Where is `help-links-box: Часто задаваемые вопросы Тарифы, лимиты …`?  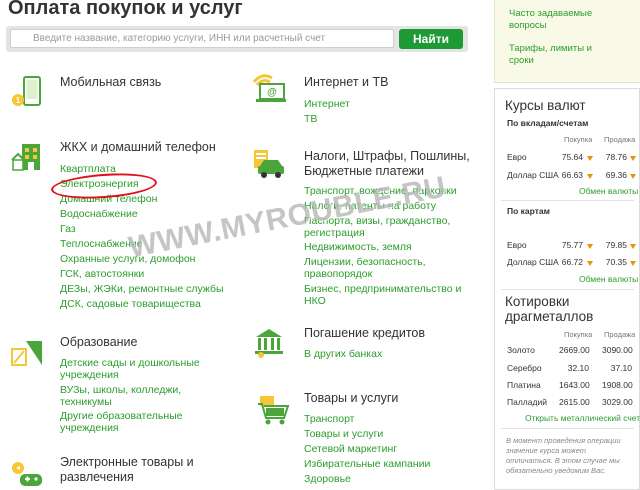
help-links-box: Часто задаваемые вопросы Тарифы, лимиты … is located at coordinates (567, 41).